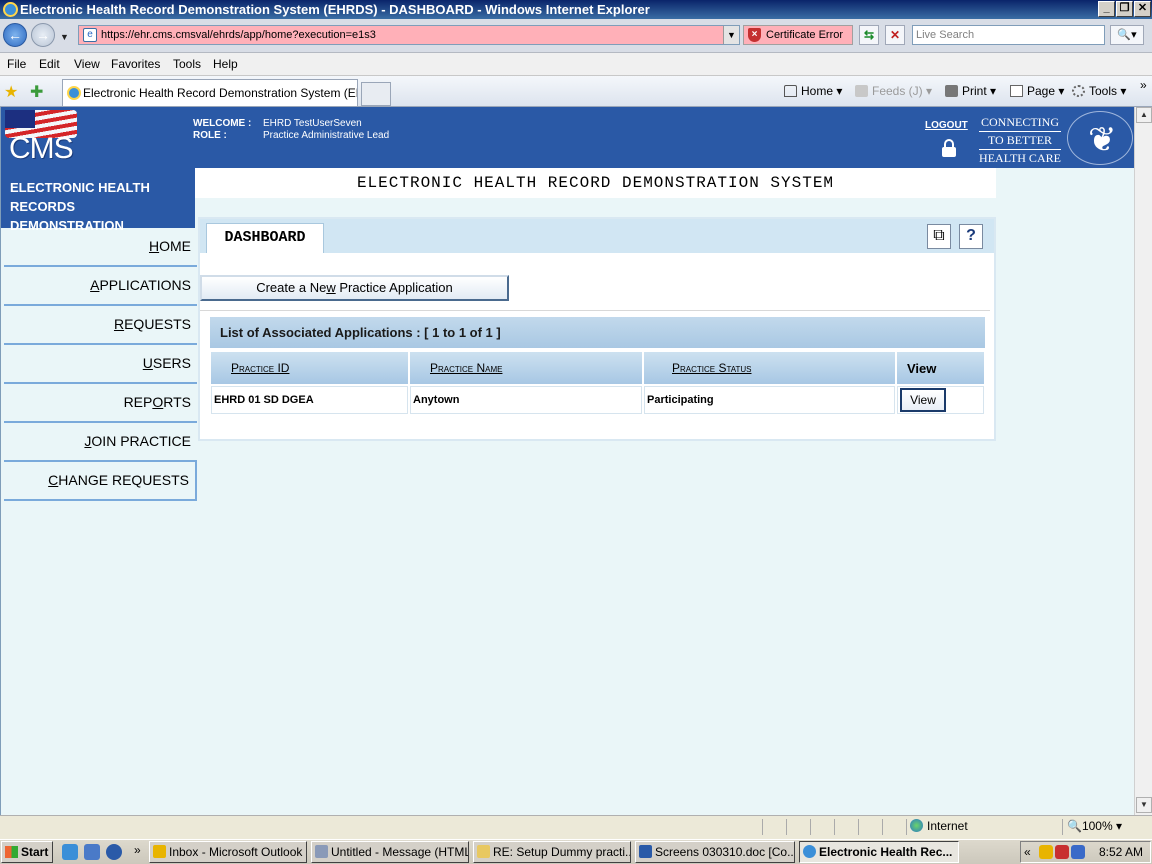  Describe the element at coordinates (1143, 461) in the screenshot. I see `vertical-scrollbar: ▲ ▼` at that location.